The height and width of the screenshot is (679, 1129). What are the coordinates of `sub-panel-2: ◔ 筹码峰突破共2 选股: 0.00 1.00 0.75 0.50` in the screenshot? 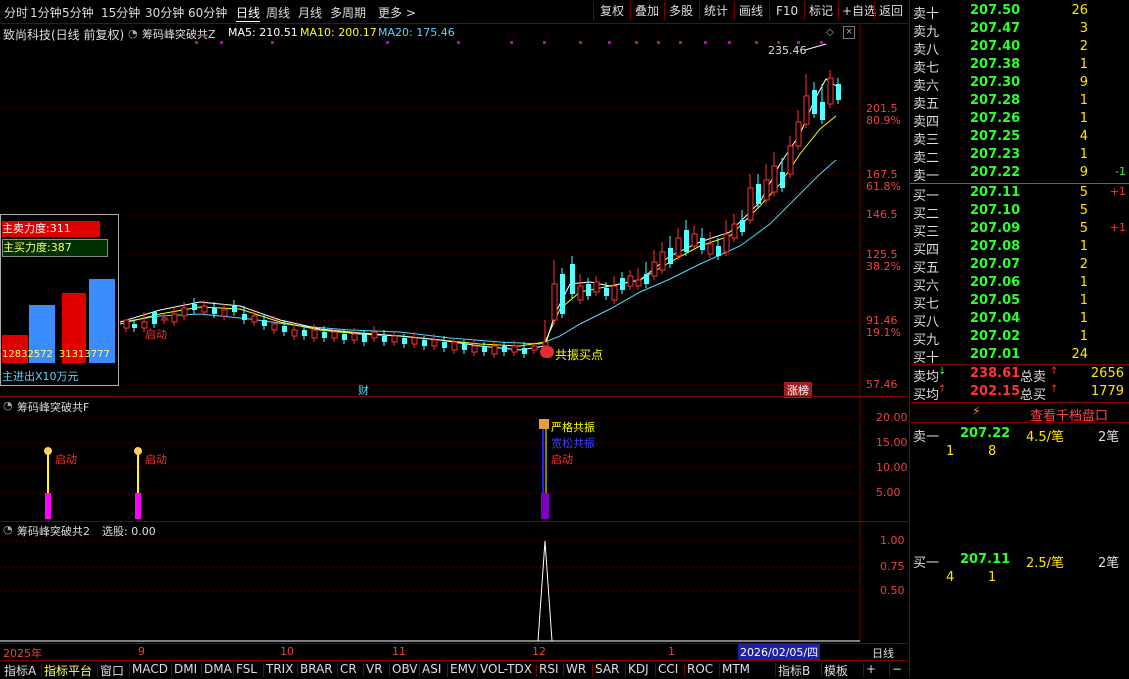 It's located at (454, 582).